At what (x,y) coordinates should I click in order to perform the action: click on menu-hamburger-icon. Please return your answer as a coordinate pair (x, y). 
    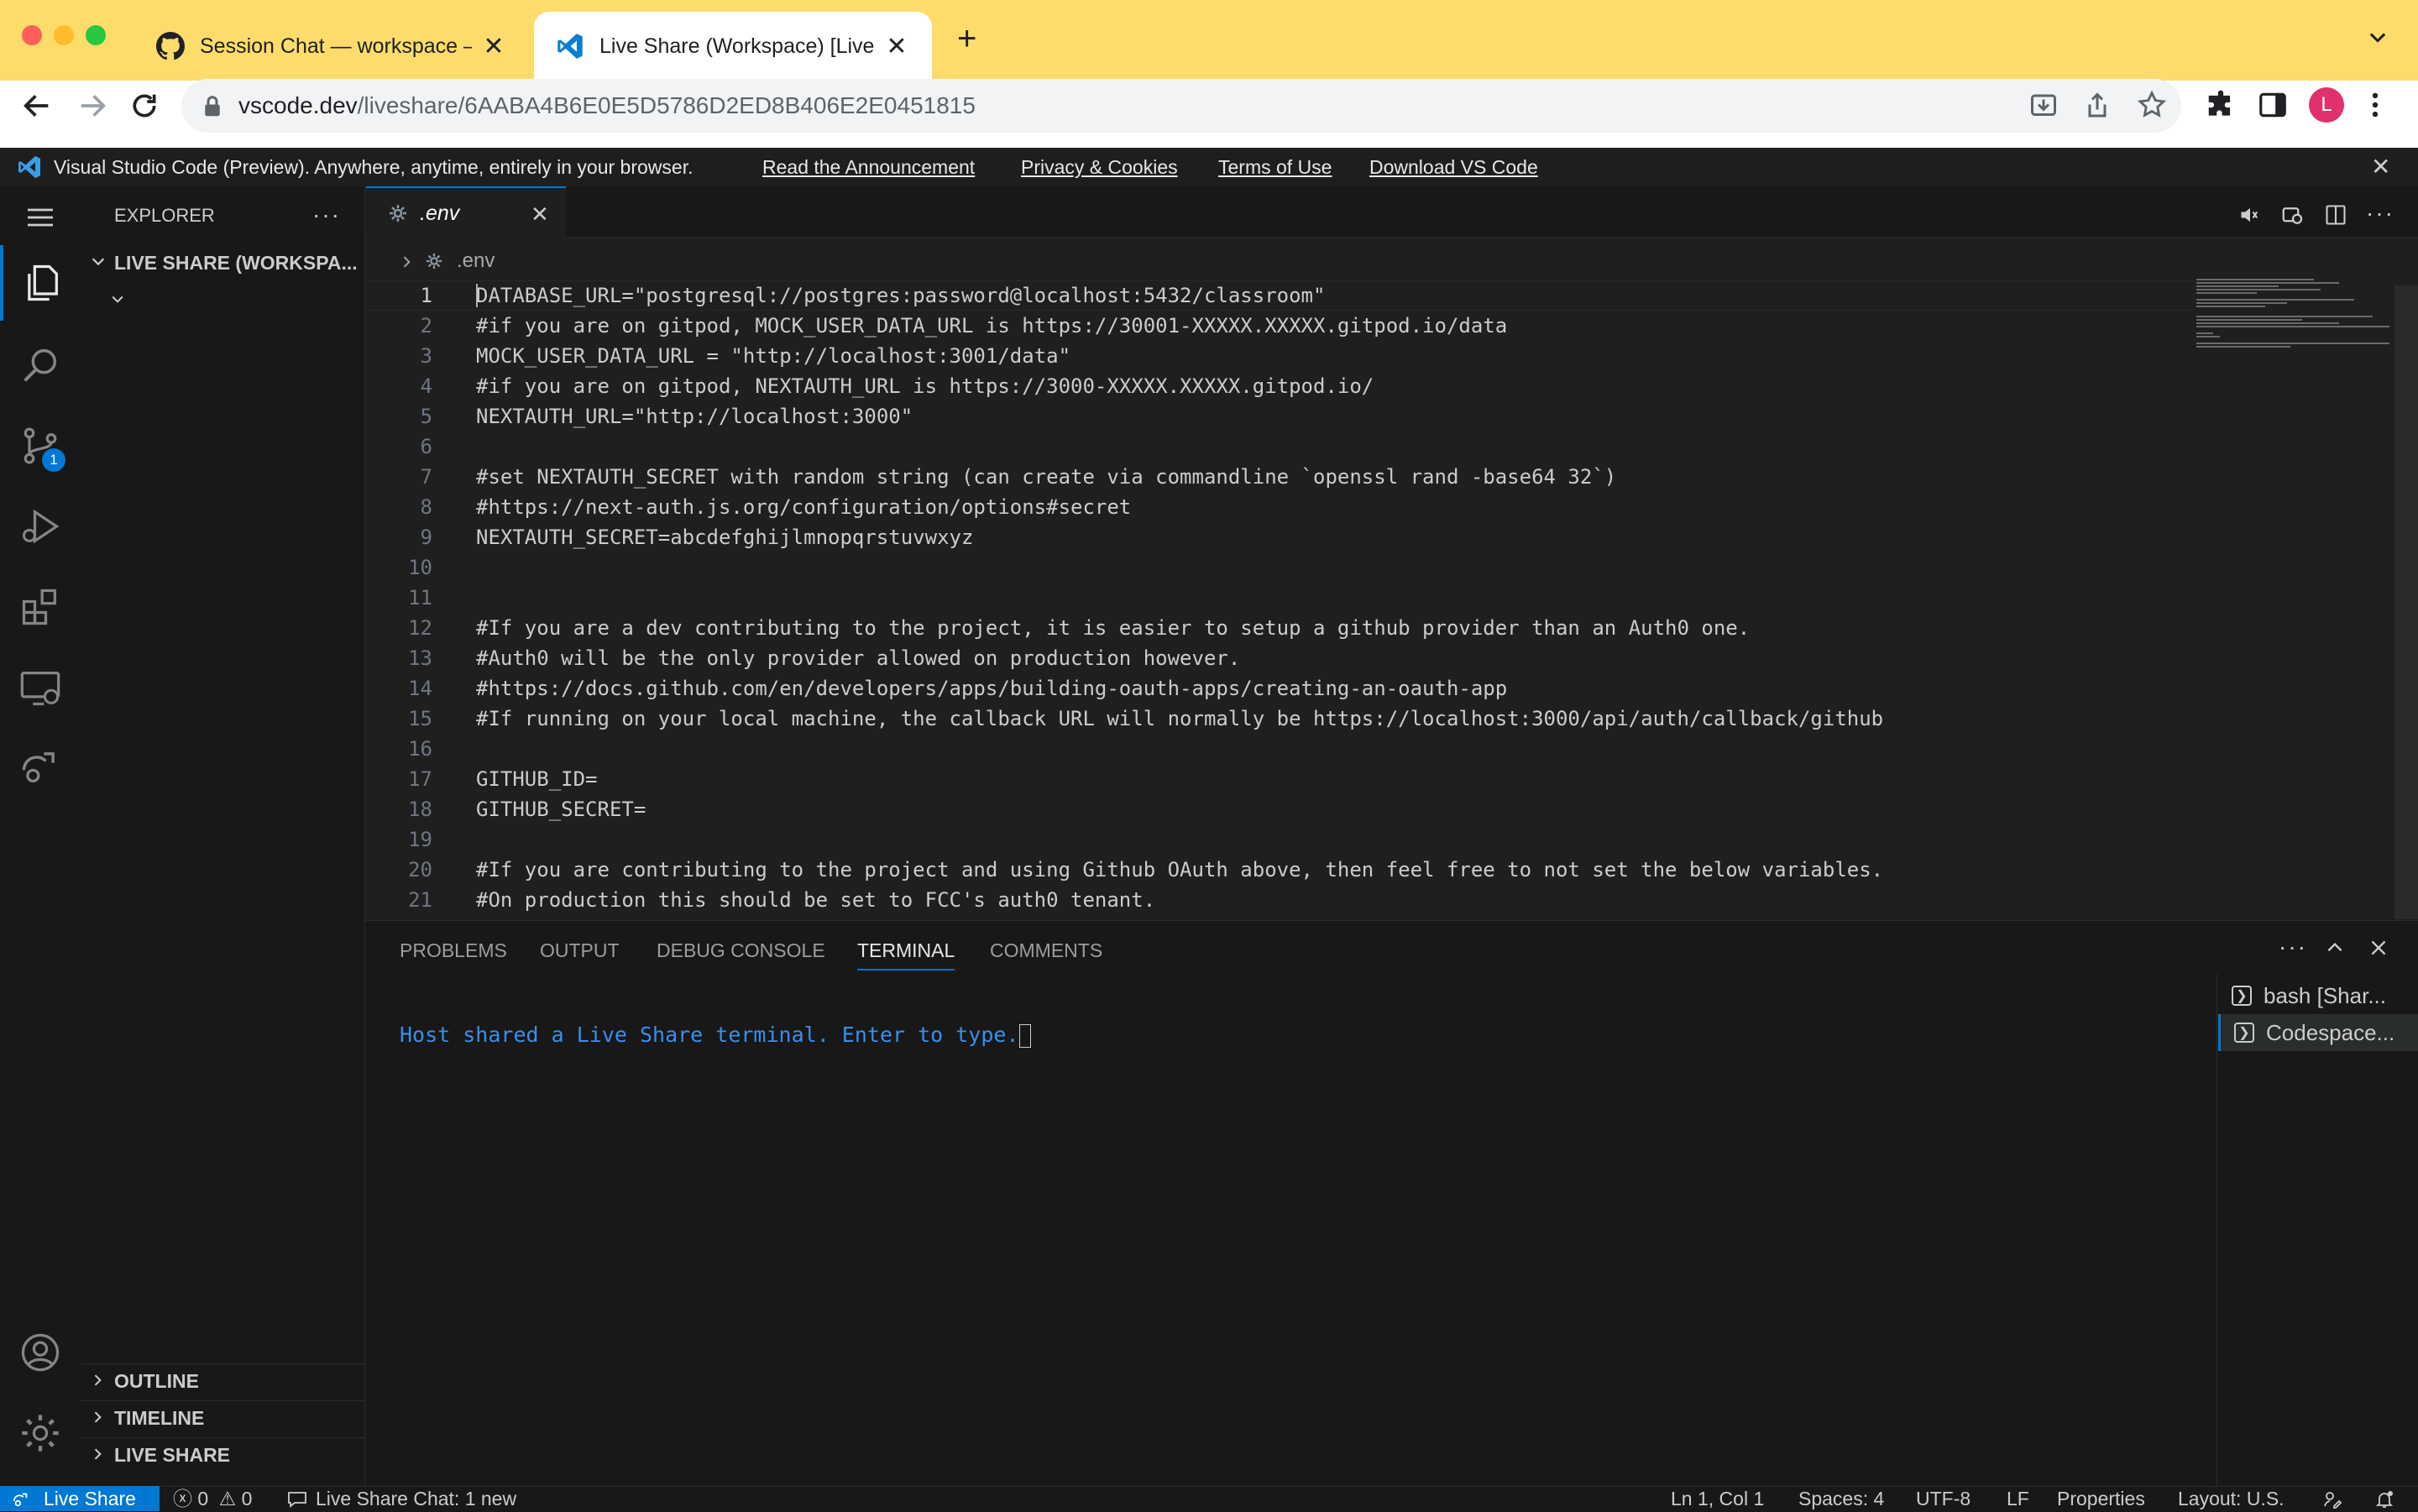
    Looking at the image, I should click on (40, 217).